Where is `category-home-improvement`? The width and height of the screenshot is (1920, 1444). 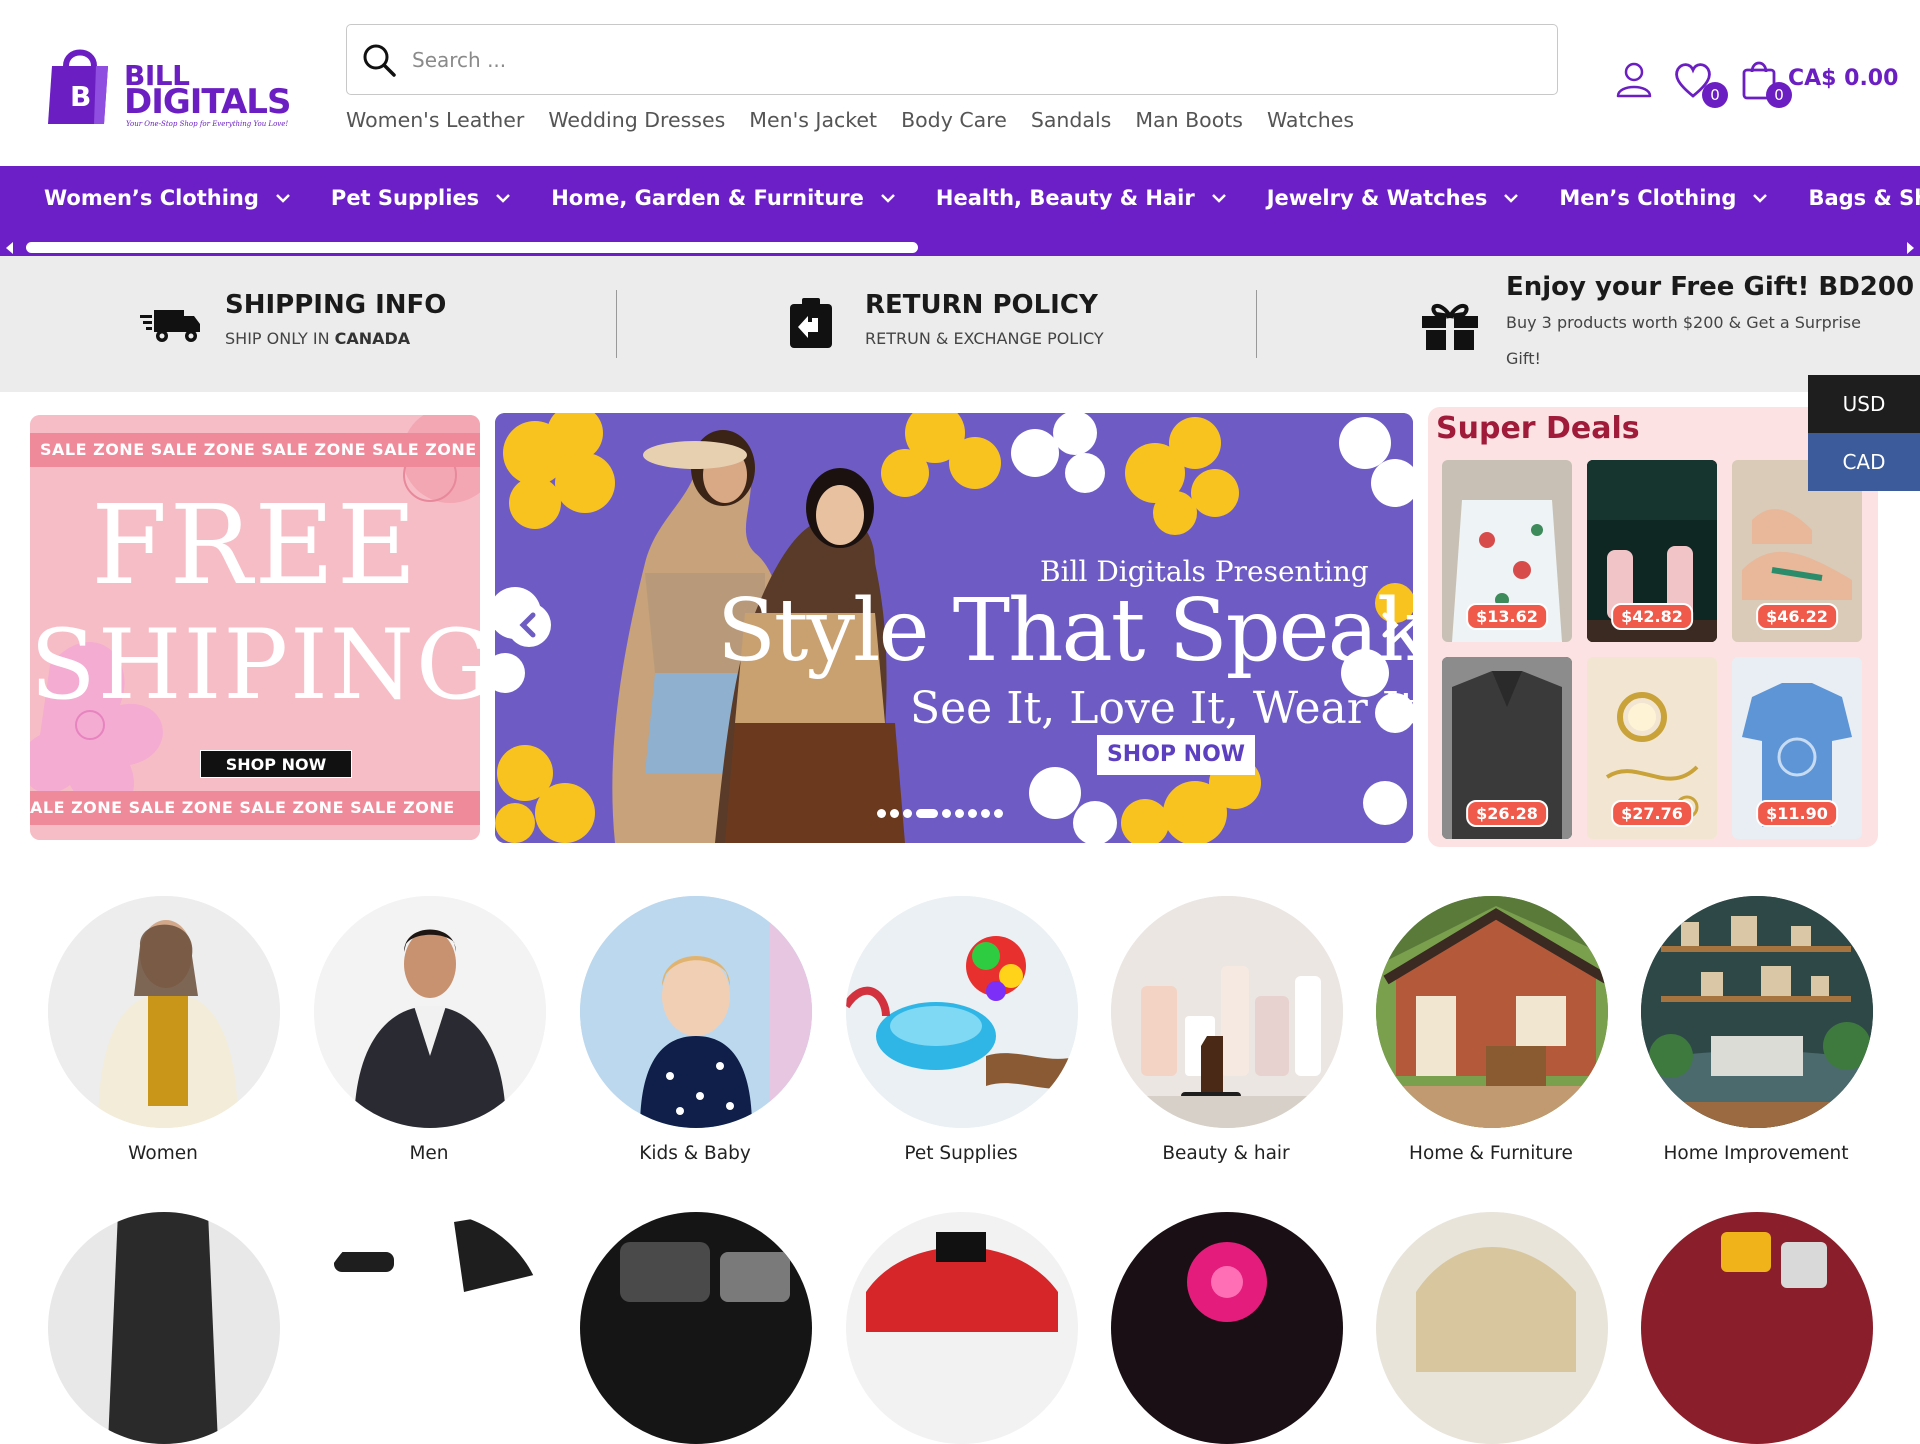 category-home-improvement is located at coordinates (1757, 1012).